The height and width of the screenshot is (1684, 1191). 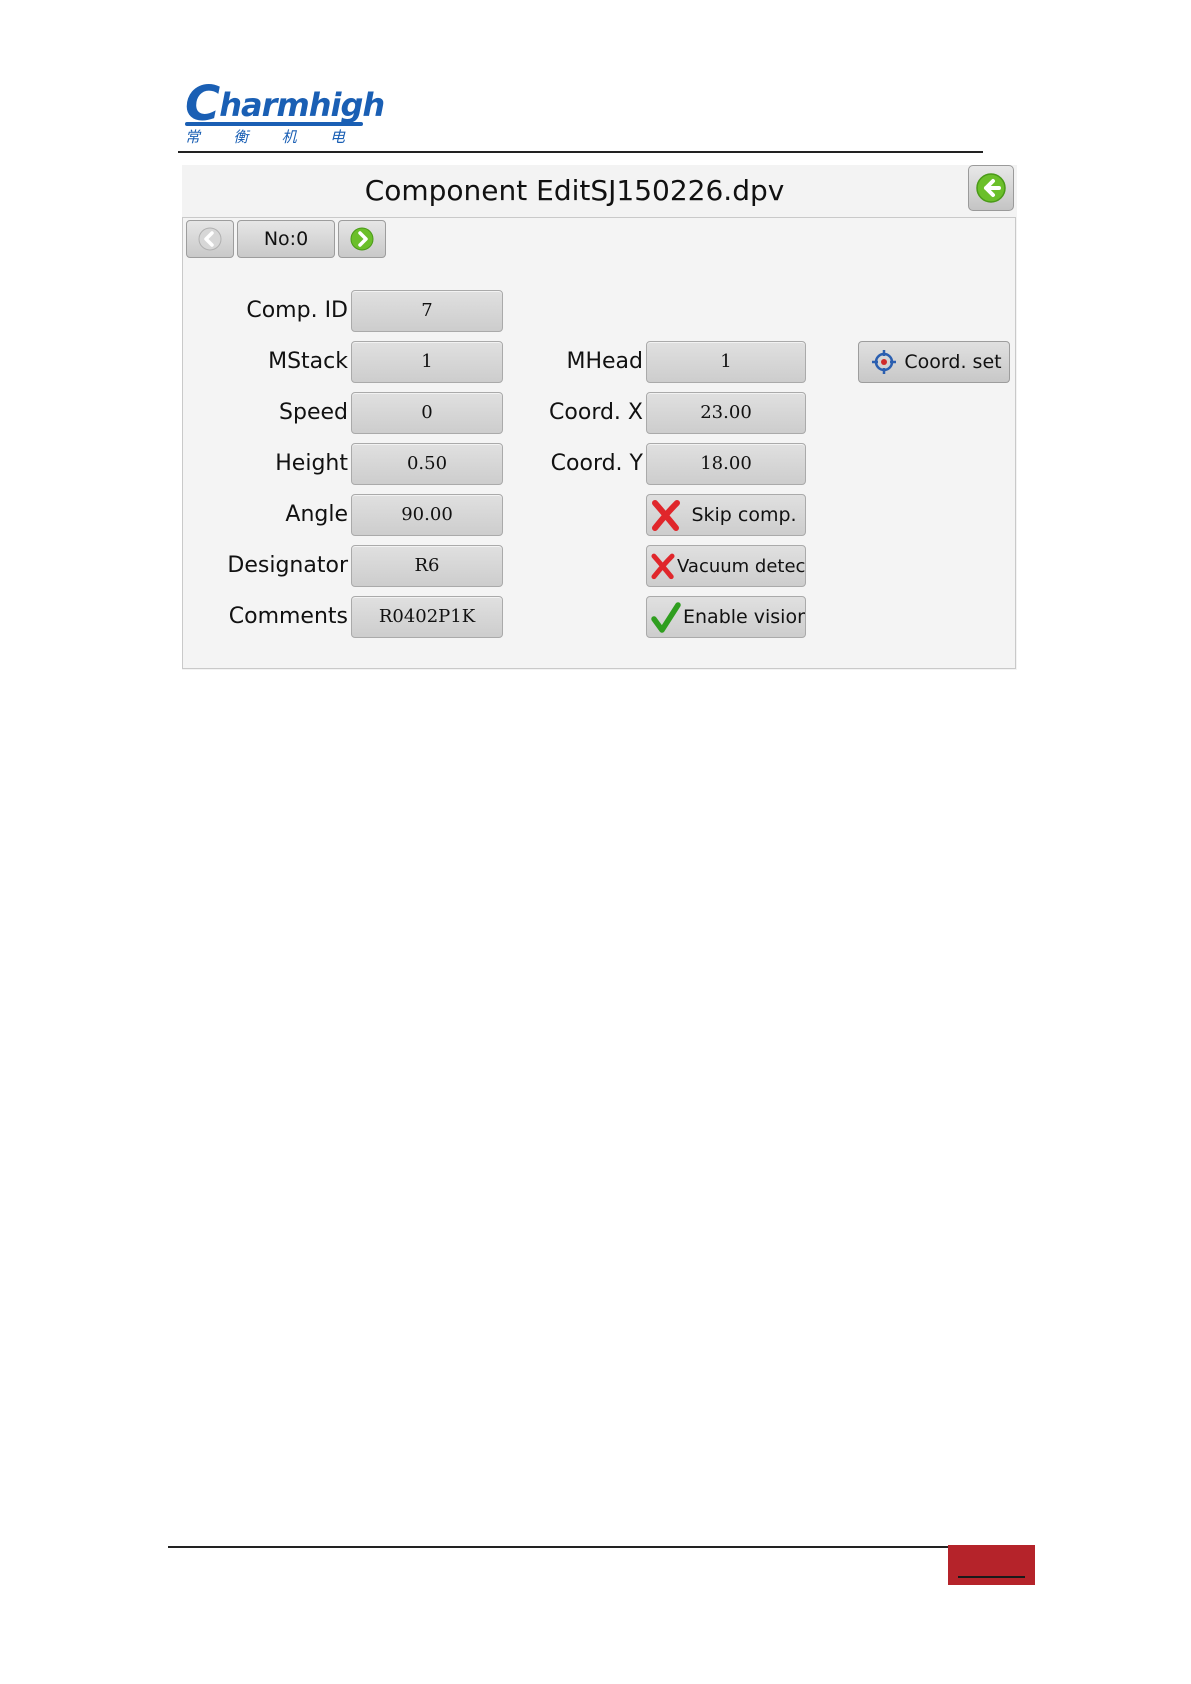 What do you see at coordinates (313, 412) in the screenshot?
I see `speed-label: Speed` at bounding box center [313, 412].